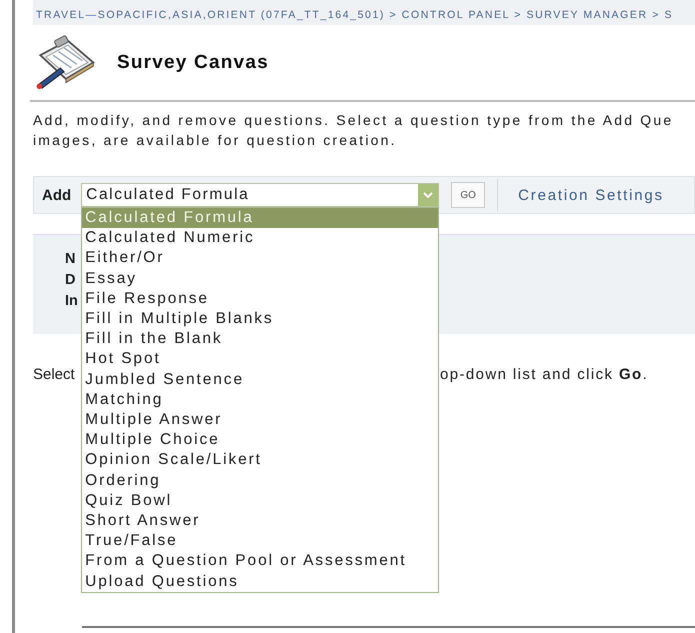  Describe the element at coordinates (260, 380) in the screenshot. I see `dropdown-option: Jumbled Sentence` at that location.